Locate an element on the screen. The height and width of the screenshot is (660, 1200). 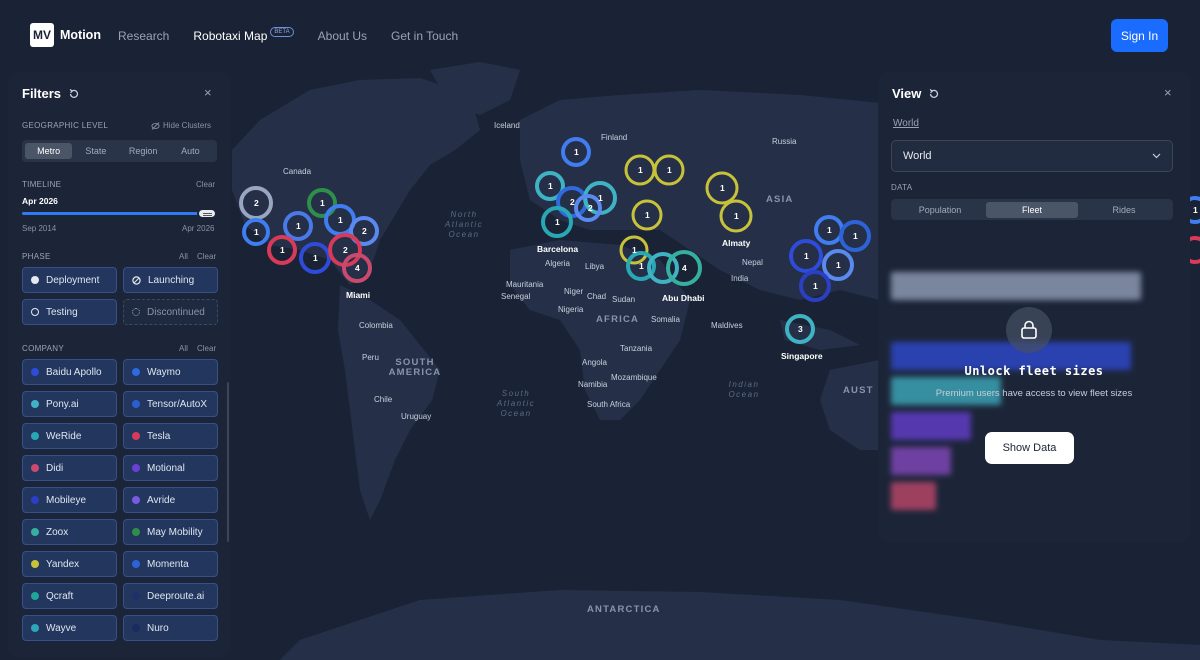
company-chip: Tesla is located at coordinates (170, 436).